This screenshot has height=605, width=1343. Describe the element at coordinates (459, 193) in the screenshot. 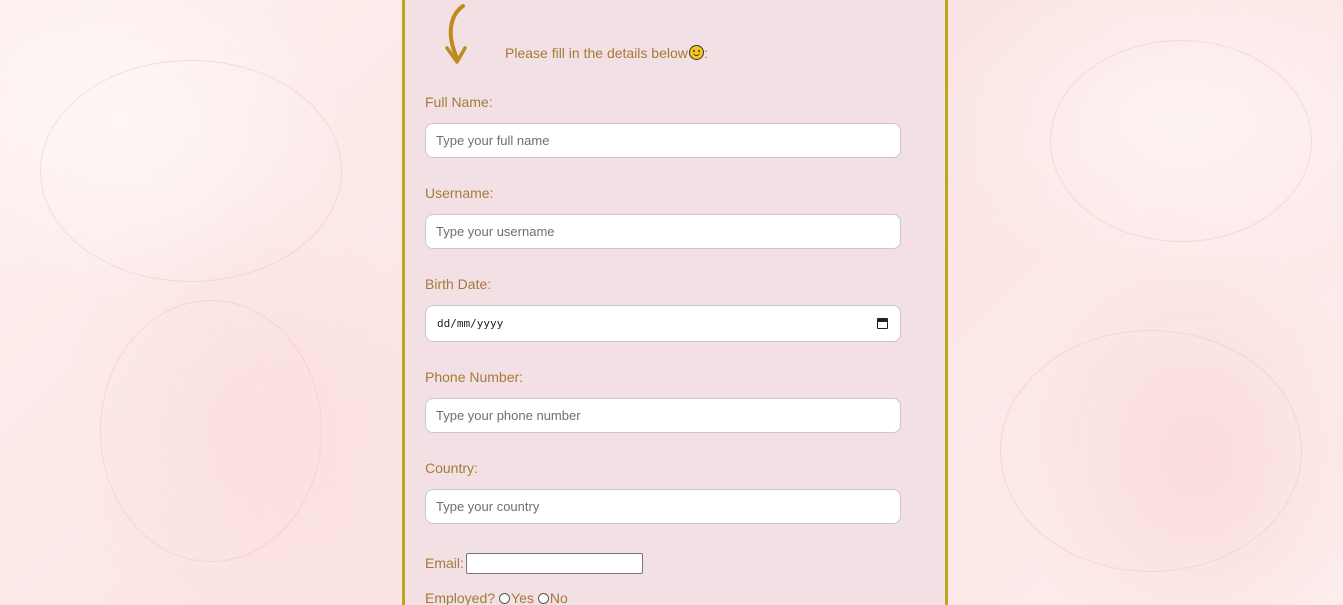

I see `username-label: Username:` at that location.